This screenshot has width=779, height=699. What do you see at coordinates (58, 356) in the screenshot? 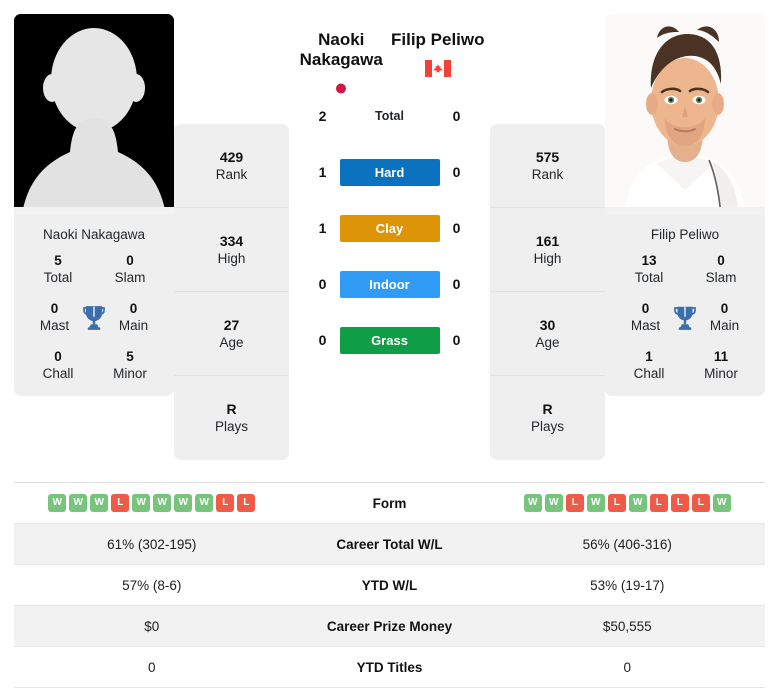
I see `left-titles-chall-value: 0` at bounding box center [58, 356].